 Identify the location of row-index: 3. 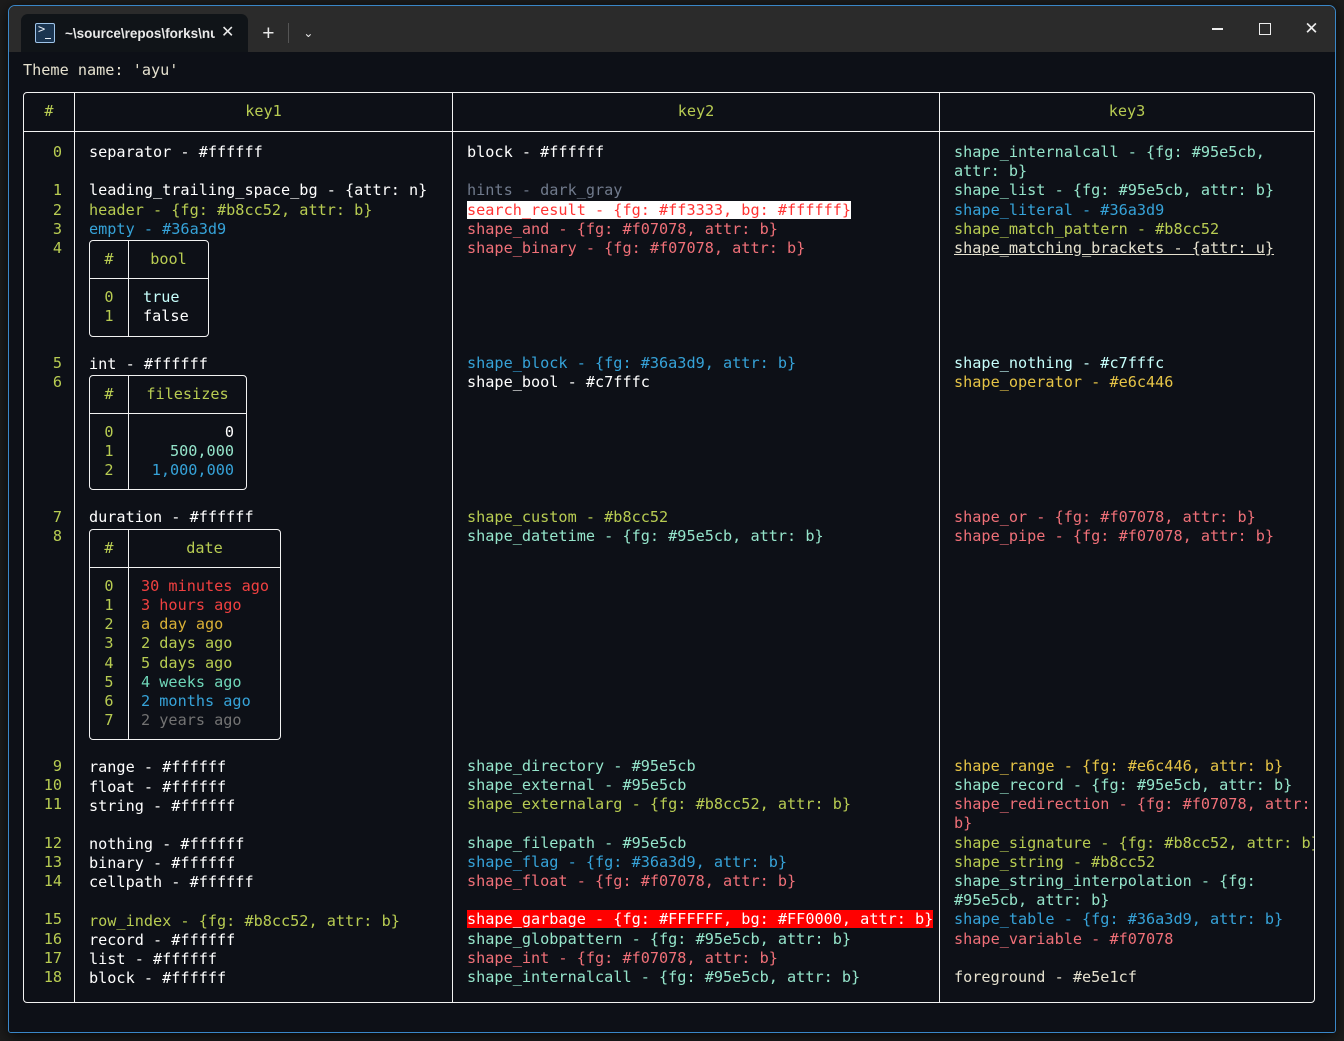
(57, 228).